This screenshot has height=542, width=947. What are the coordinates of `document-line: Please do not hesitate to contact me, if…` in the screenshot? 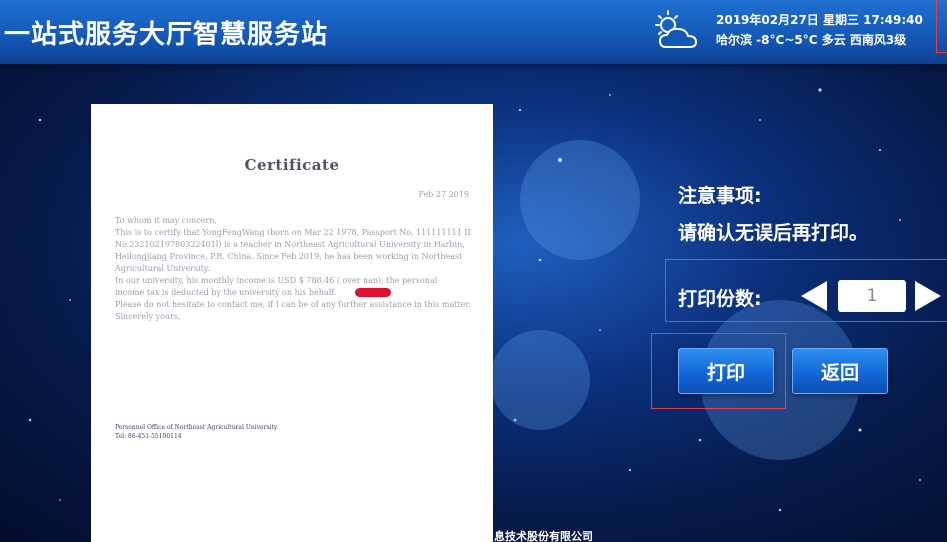 It's located at (293, 304).